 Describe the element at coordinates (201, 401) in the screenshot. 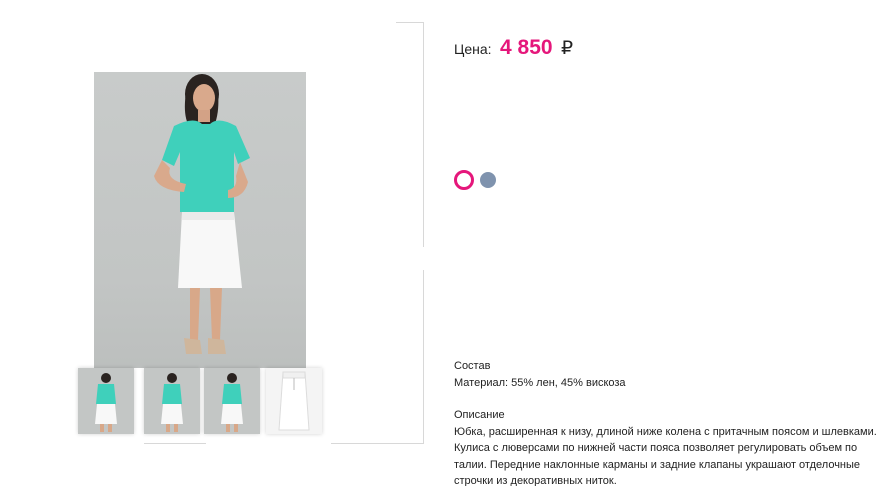

I see `thumbnail-strip` at that location.